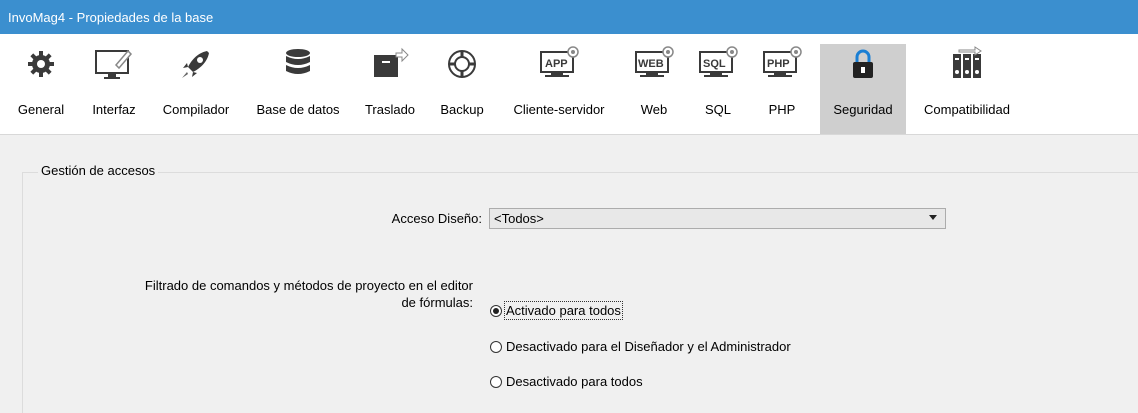 This screenshot has width=1138, height=413. Describe the element at coordinates (519, 218) in the screenshot. I see `design-access-value: <Todos>` at that location.